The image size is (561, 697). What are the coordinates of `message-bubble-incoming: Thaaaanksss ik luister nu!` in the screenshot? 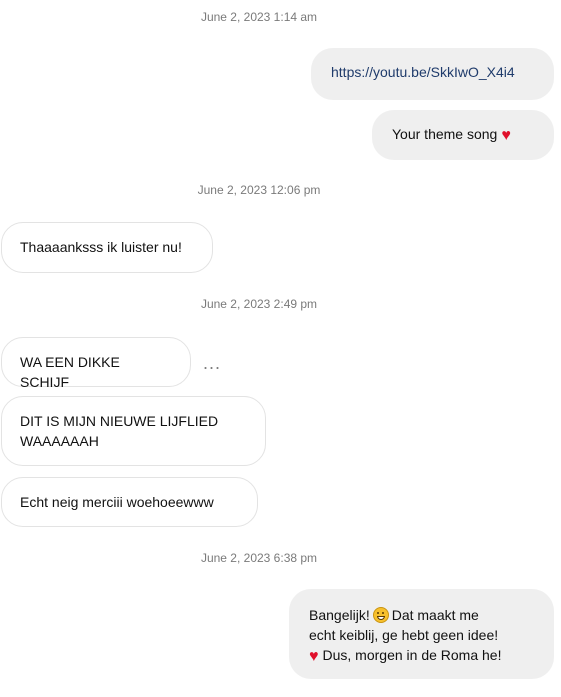 It's located at (107, 247).